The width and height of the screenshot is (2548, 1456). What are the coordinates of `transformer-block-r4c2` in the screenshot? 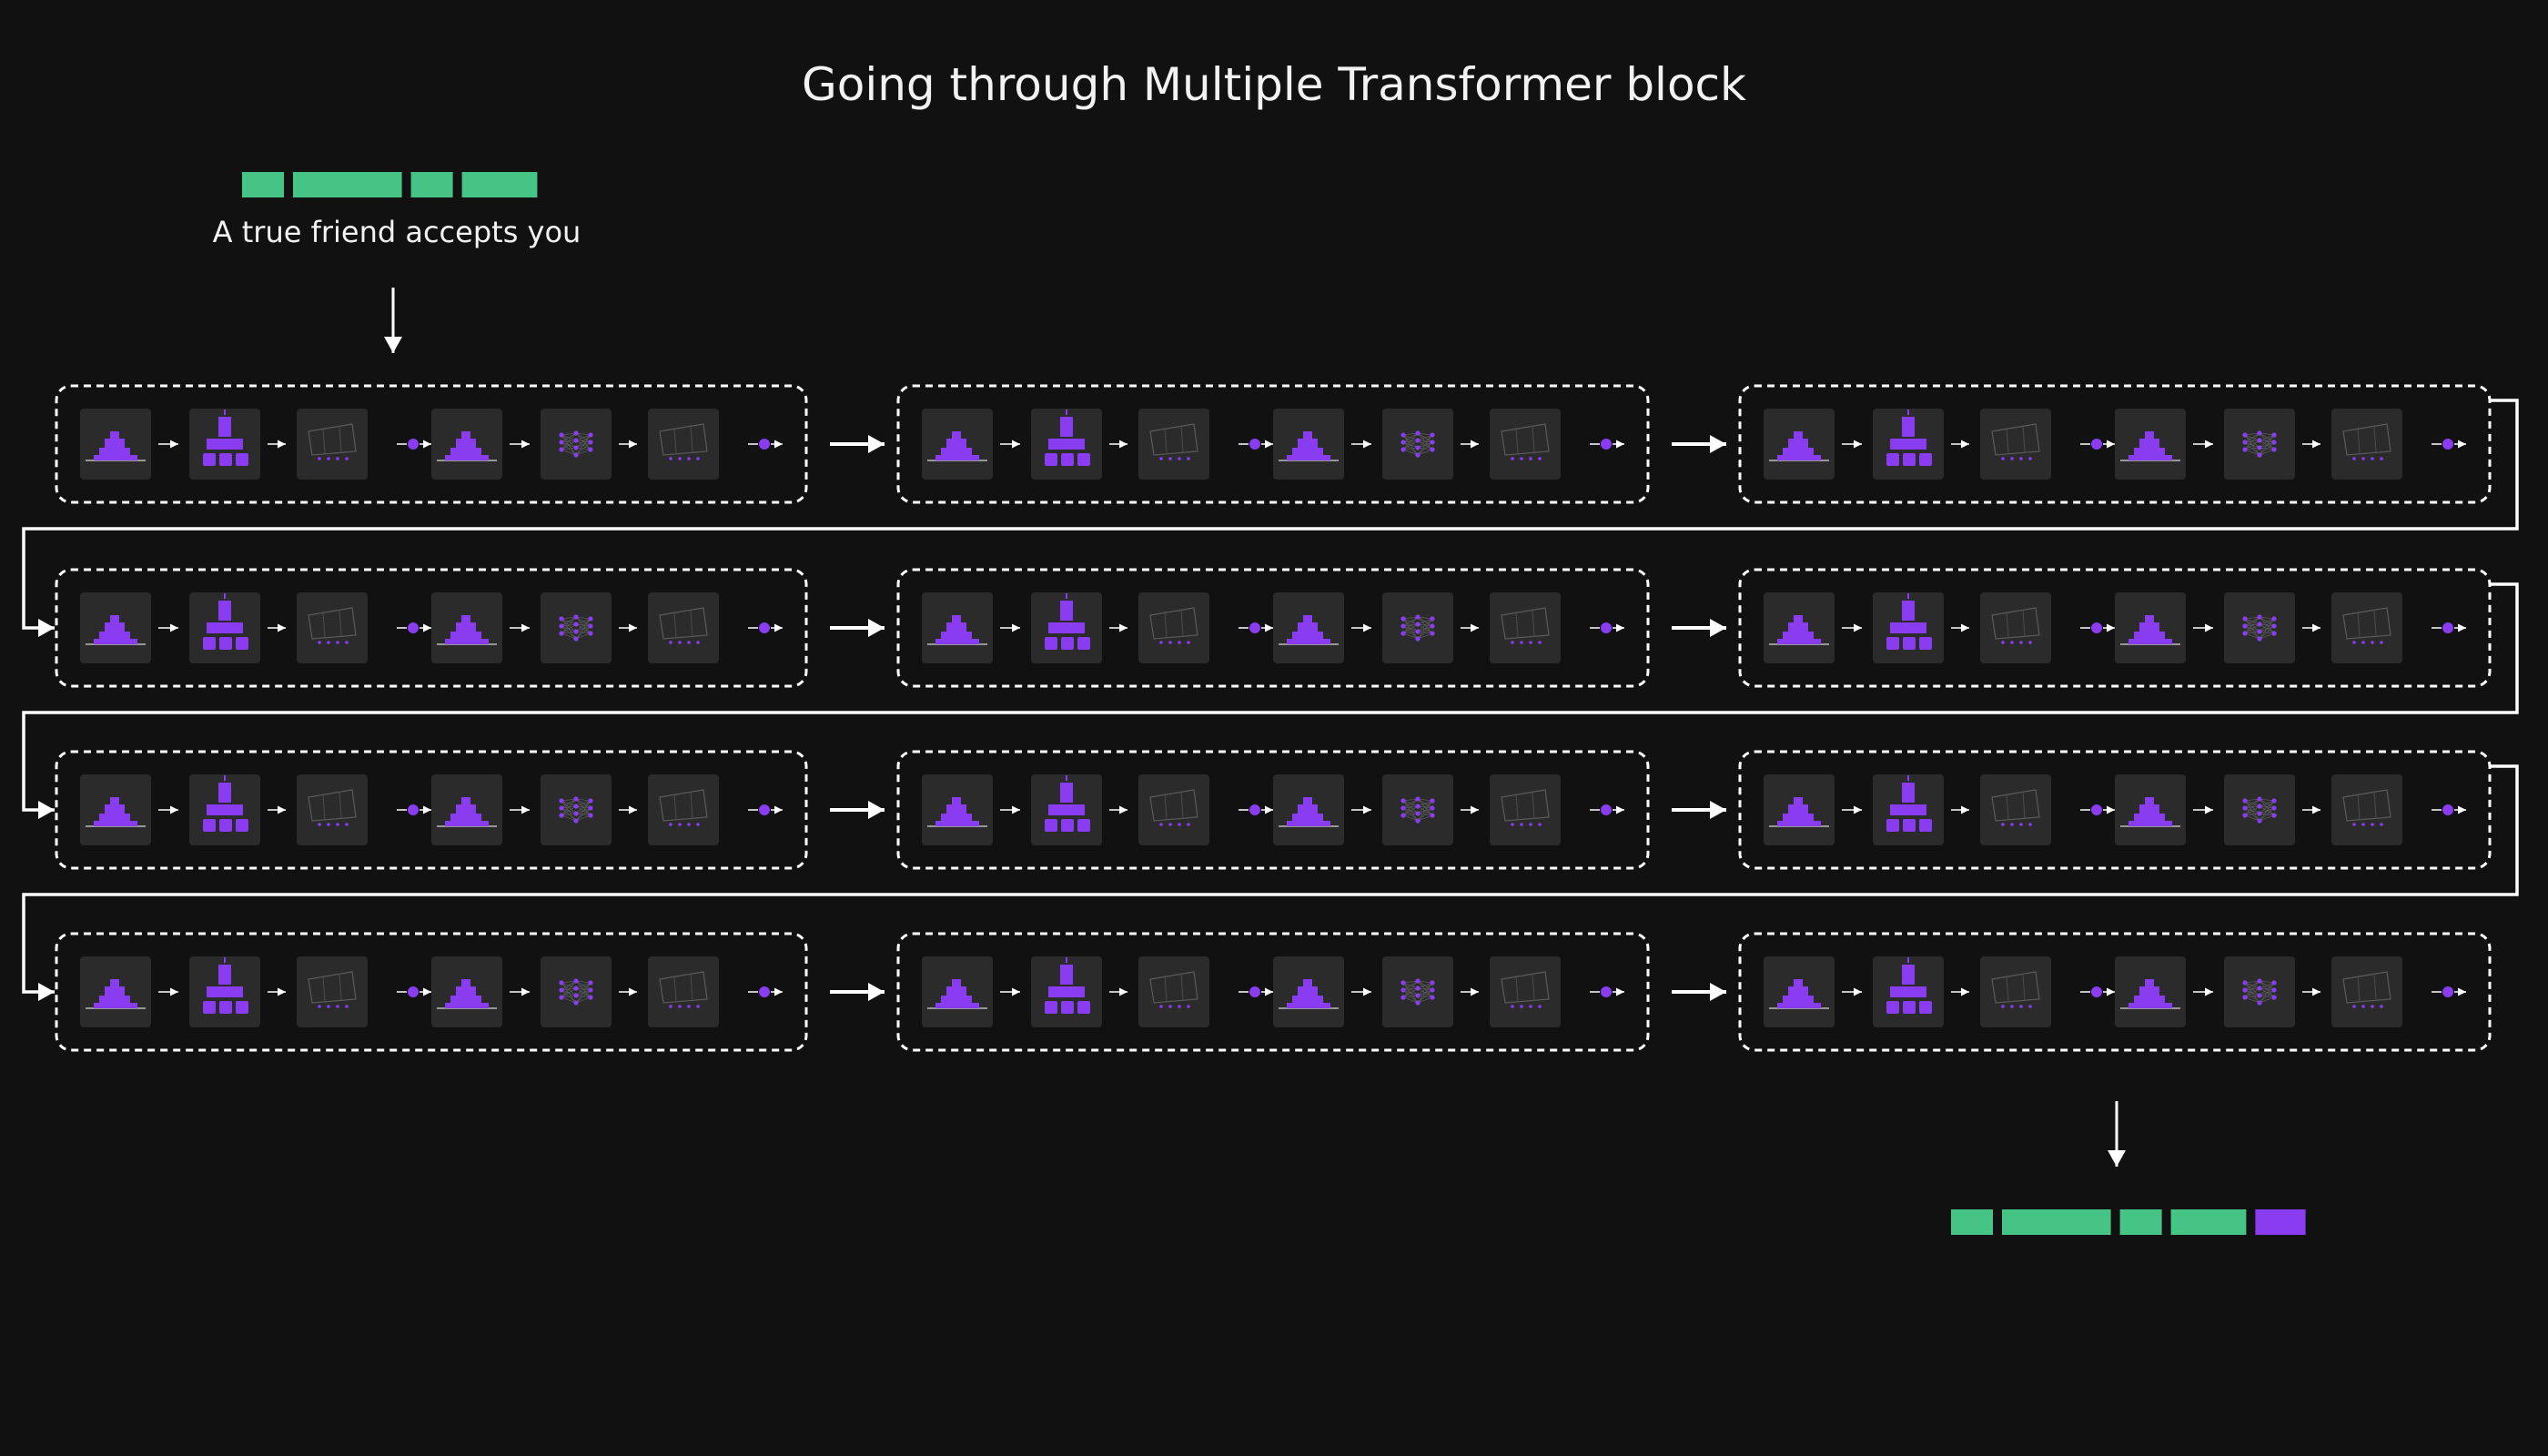 It's located at (1273, 992).